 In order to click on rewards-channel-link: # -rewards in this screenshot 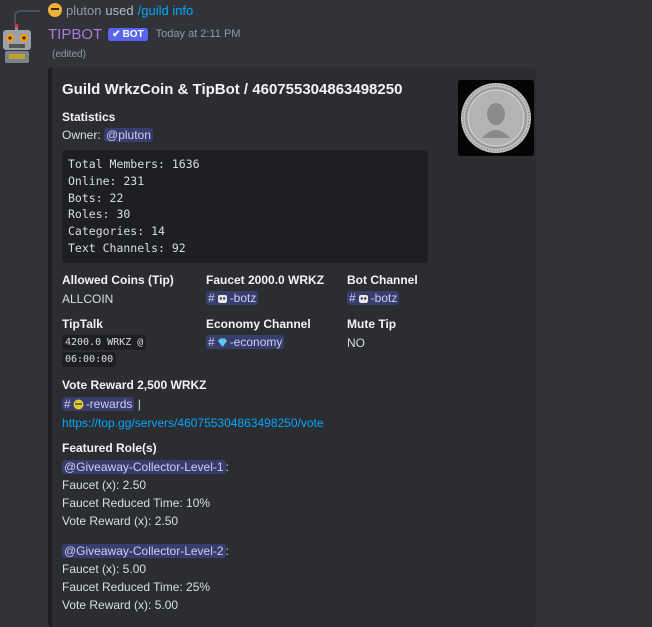, I will do `click(98, 404)`.